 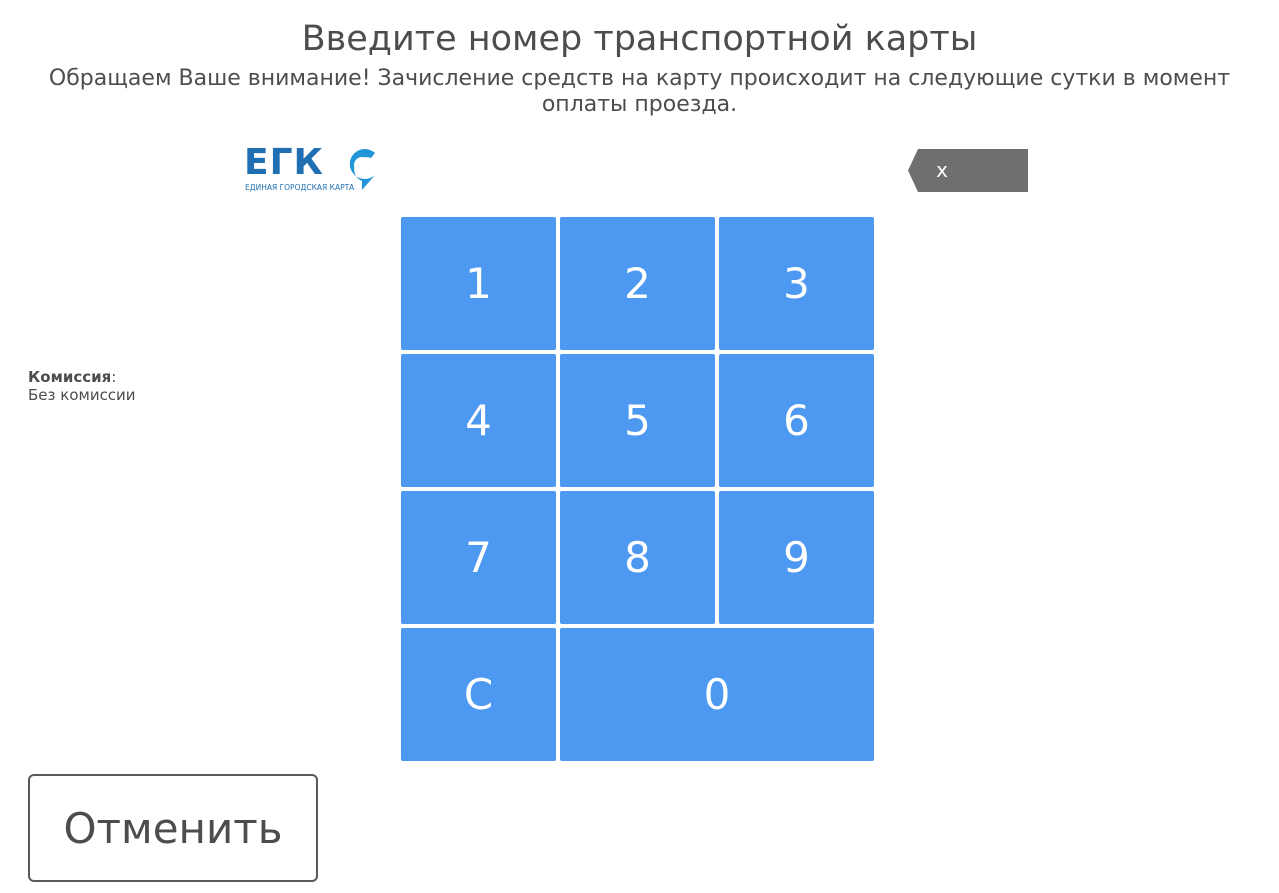 I want to click on backspace-icon, so click(x=968, y=170).